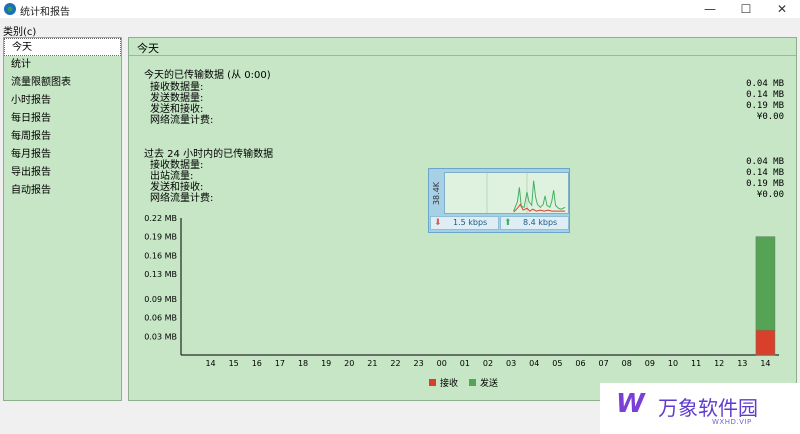 The height and width of the screenshot is (434, 800). Describe the element at coordinates (708, 408) in the screenshot. I see `watermark-text: 万象软件园` at that location.